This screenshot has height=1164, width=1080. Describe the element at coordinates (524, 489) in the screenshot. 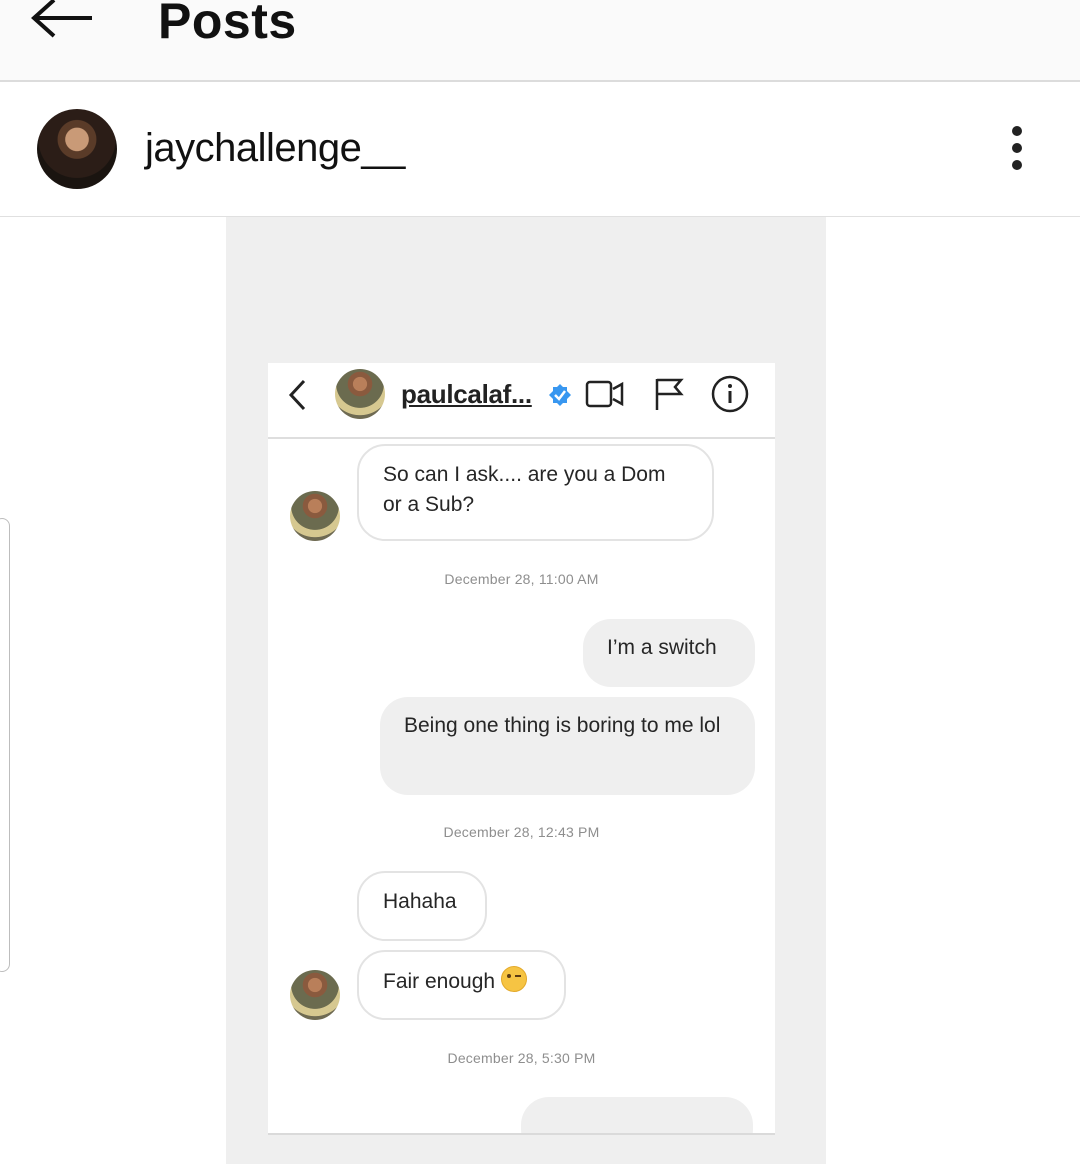

I see `message-text: So can I ask.... are you a Dom or a Sub?` at that location.